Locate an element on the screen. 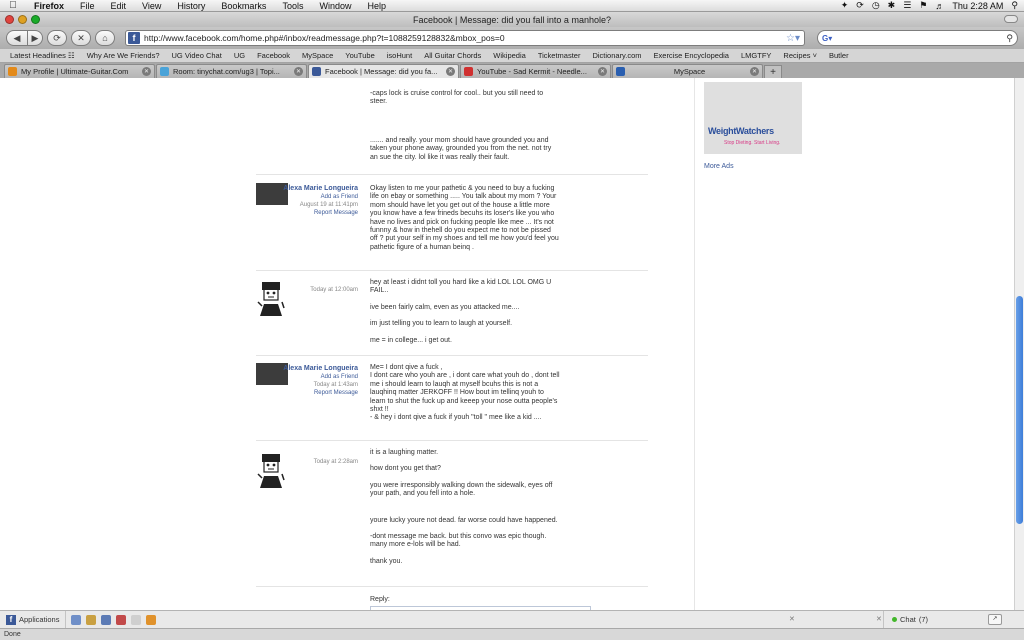  bookmark-facebook: Facebook is located at coordinates (273, 55).